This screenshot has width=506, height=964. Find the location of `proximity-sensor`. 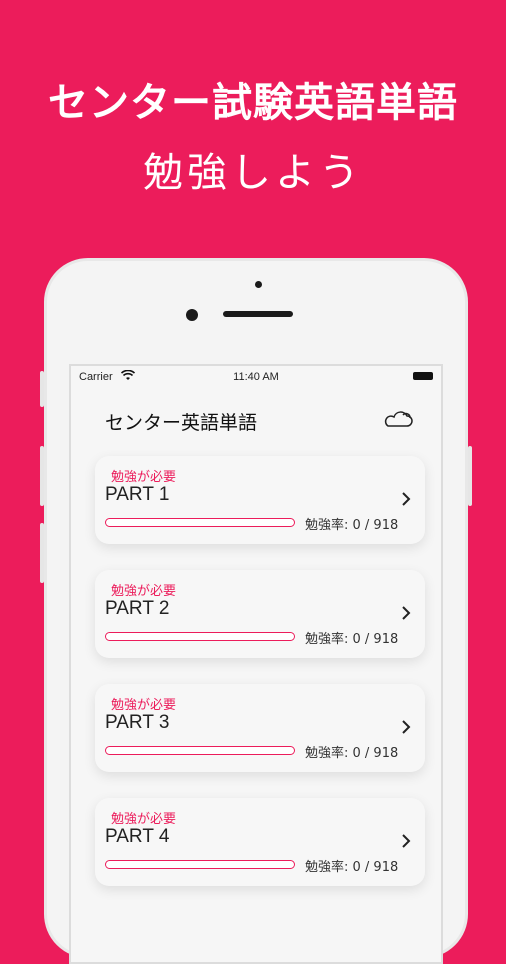

proximity-sensor is located at coordinates (258, 284).